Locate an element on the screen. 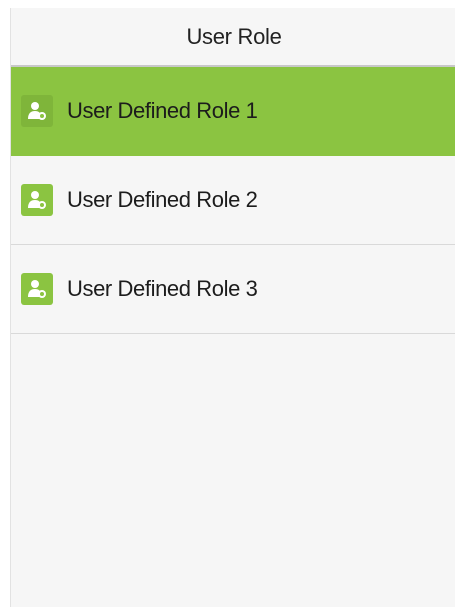  list-item-role-1: User Defined Role 1 is located at coordinates (233, 111).